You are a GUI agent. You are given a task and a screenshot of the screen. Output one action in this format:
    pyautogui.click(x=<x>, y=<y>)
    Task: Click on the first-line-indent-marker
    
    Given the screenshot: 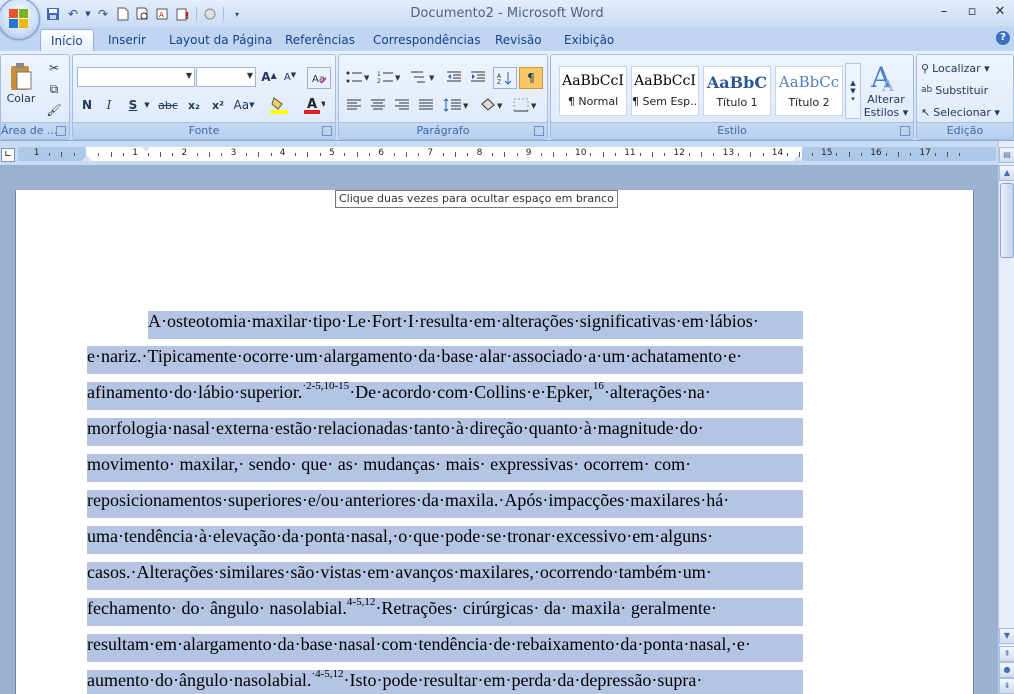 What is the action you would take?
    pyautogui.click(x=146, y=149)
    